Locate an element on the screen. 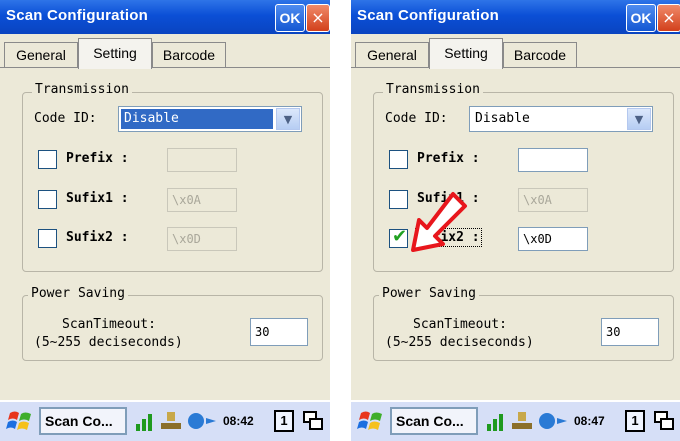 The image size is (680, 441). clock: 08:42 is located at coordinates (238, 421).